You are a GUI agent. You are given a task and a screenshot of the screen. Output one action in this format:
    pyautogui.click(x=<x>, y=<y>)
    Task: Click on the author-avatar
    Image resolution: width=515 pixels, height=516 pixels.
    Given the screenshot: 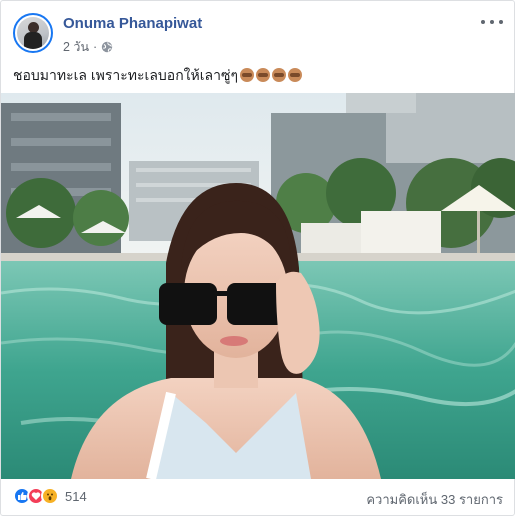 What is the action you would take?
    pyautogui.click(x=33, y=33)
    